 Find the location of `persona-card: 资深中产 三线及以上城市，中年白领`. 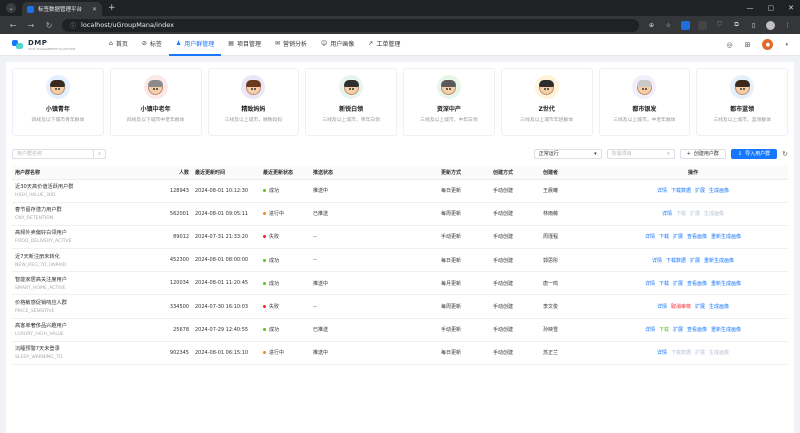

persona-card: 资深中产 三线及以上城市，中年白领 is located at coordinates (449, 102).